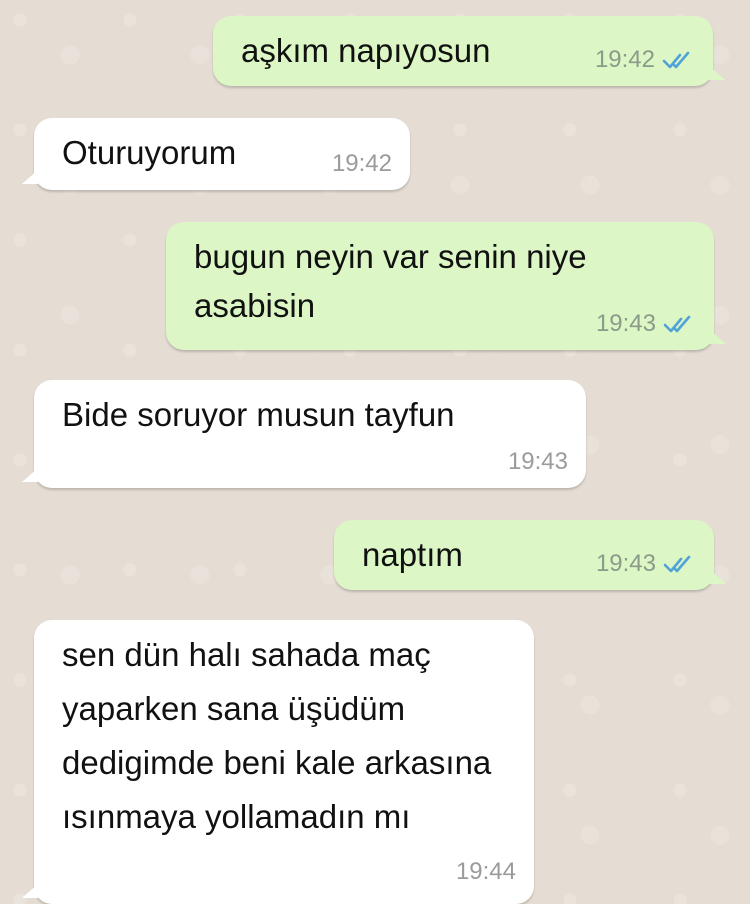  I want to click on message-text: aşkım napıyosun, so click(366, 50).